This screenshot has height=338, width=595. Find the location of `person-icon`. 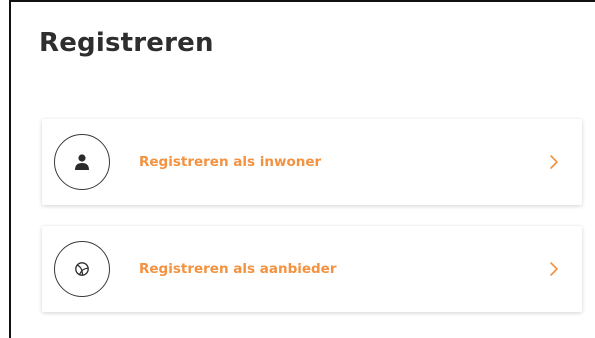

person-icon is located at coordinates (82, 162).